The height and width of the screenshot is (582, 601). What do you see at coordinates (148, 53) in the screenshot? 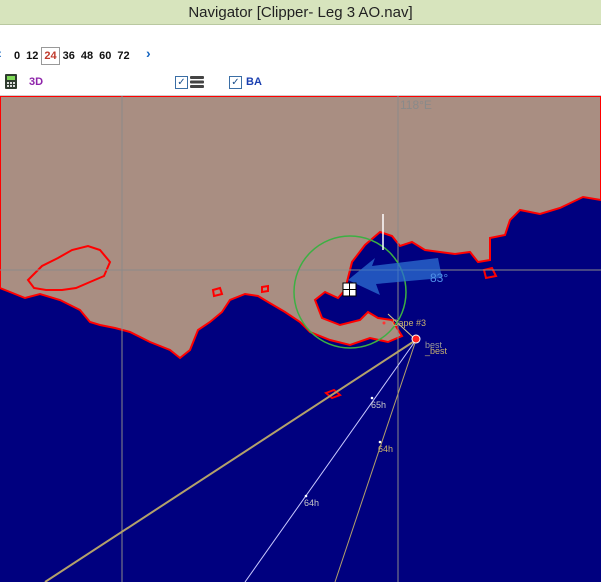
I see `next-time-icon: ›` at bounding box center [148, 53].